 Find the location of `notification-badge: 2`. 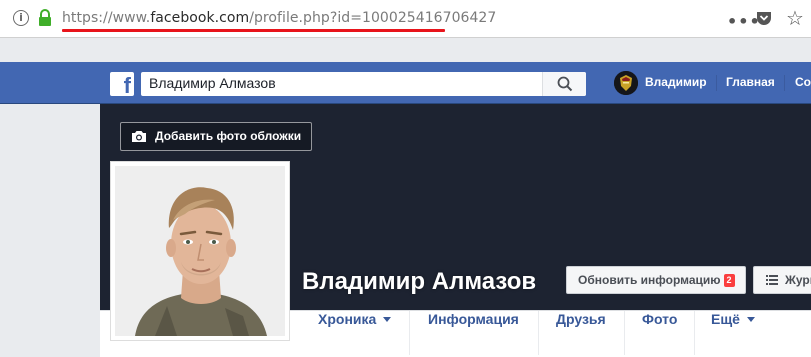

notification-badge: 2 is located at coordinates (729, 280).